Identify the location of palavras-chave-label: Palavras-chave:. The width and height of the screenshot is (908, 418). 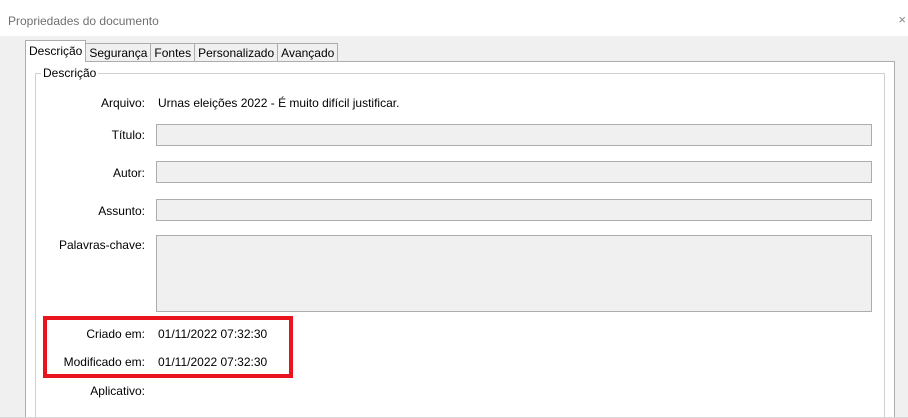
(101, 245).